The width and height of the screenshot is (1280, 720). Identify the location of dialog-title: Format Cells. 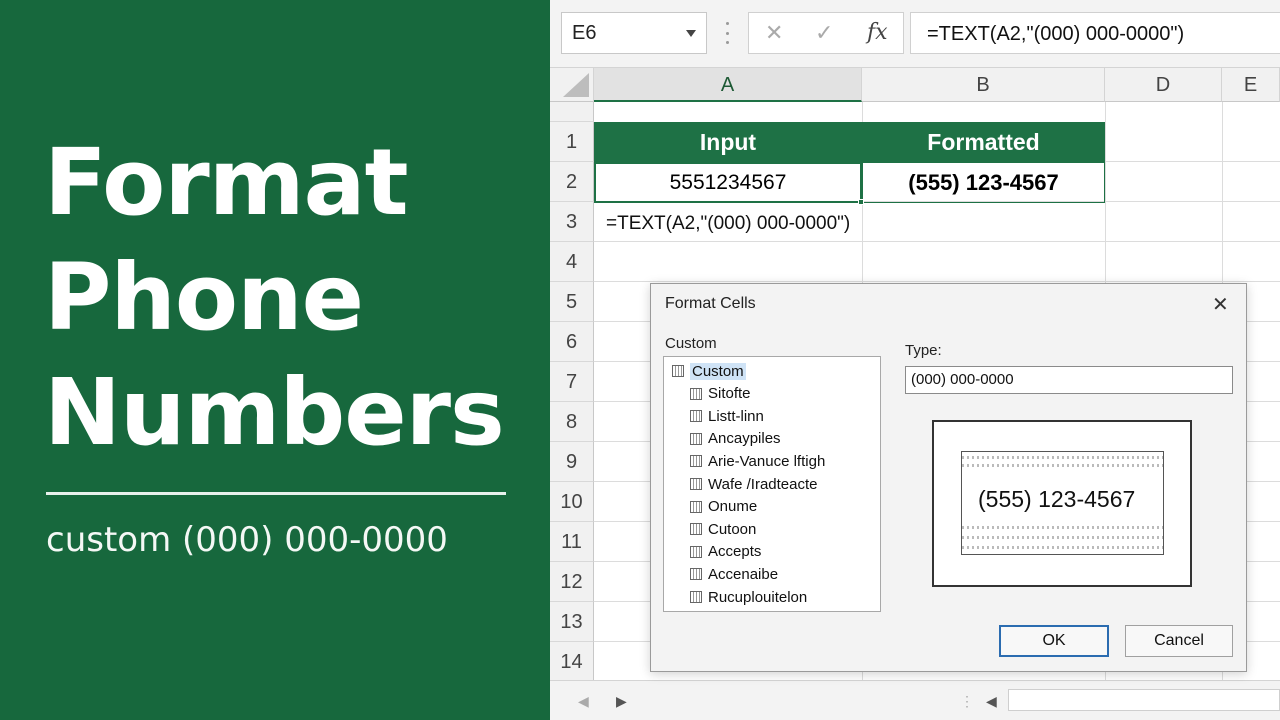
(710, 303).